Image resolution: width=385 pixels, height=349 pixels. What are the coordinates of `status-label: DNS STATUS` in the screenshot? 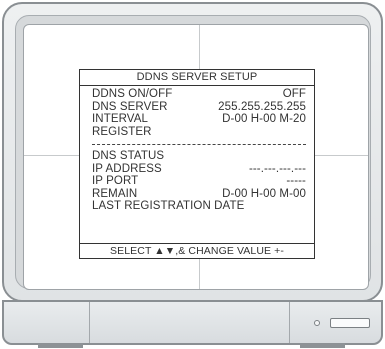 It's located at (128, 156).